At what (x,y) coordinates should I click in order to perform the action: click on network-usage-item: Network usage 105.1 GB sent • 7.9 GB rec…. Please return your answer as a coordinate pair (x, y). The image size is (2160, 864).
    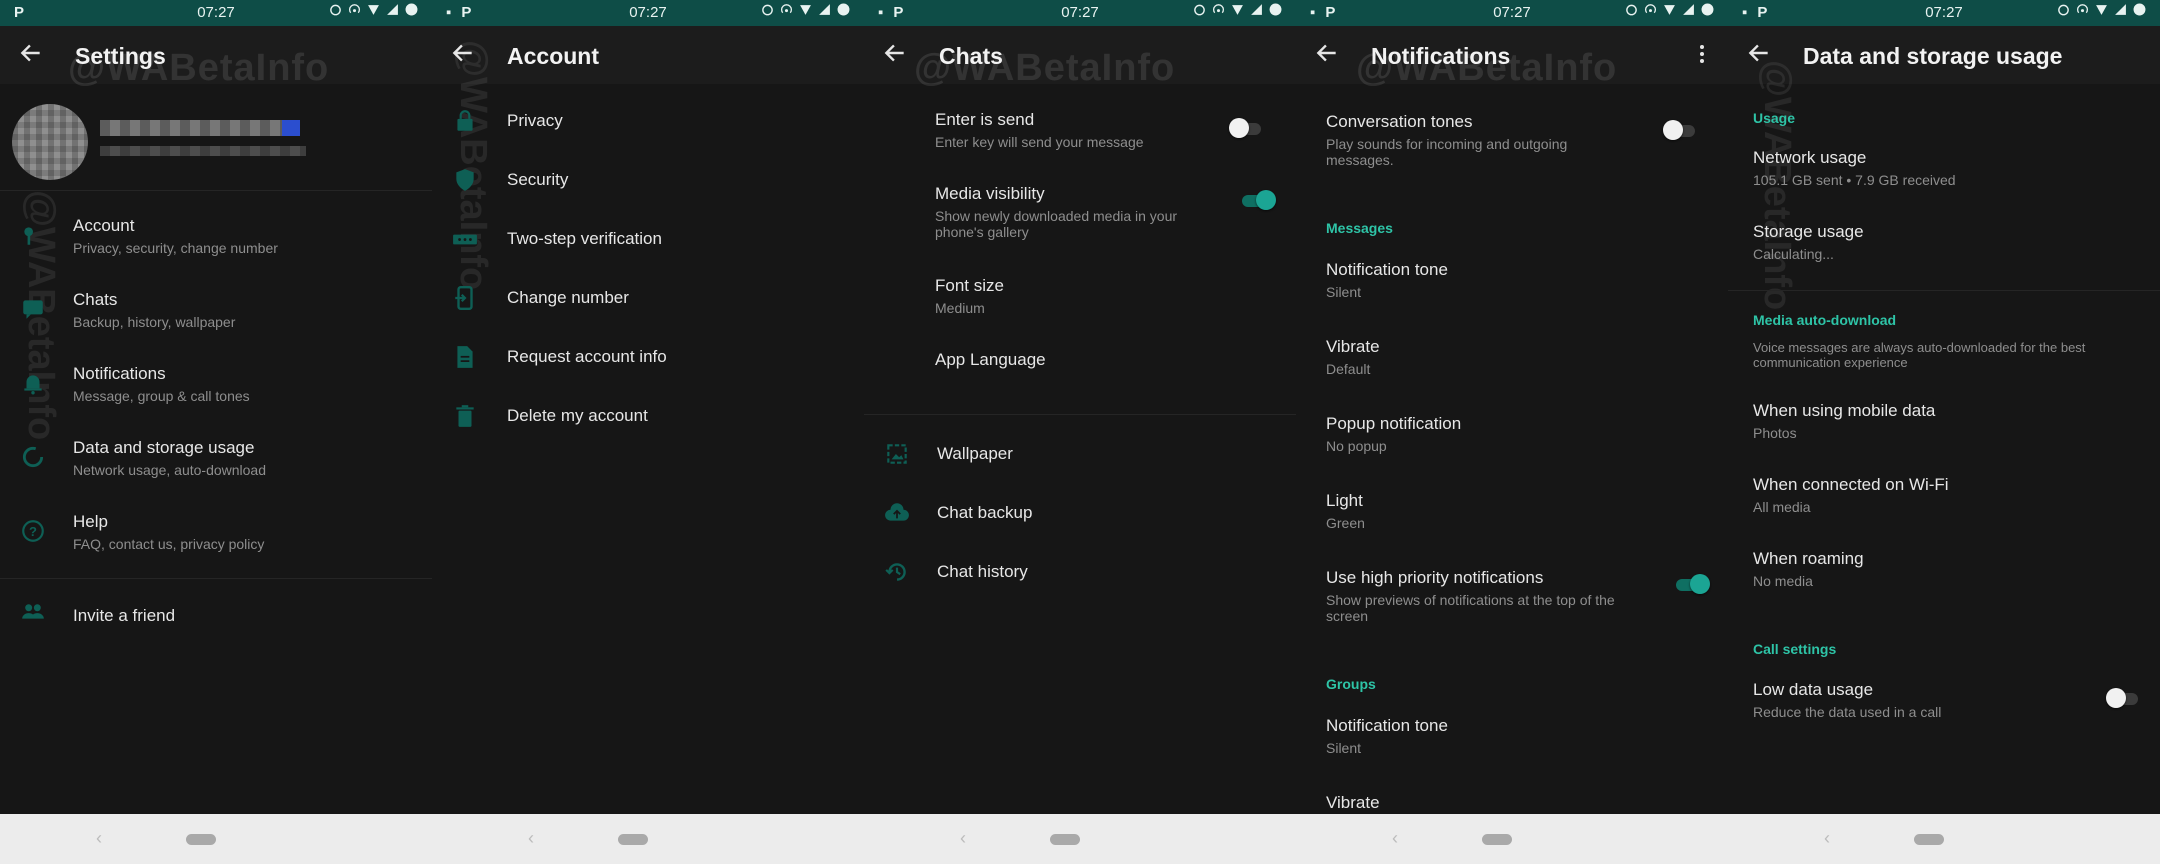
    Looking at the image, I should click on (1944, 171).